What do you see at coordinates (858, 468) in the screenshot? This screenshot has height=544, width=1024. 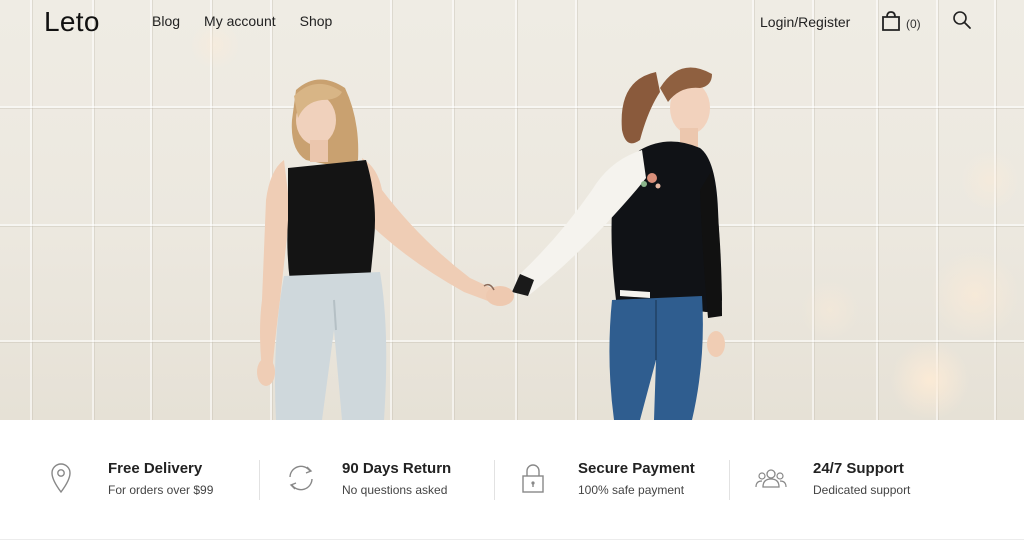 I see `feature-title: 24/7 Support` at bounding box center [858, 468].